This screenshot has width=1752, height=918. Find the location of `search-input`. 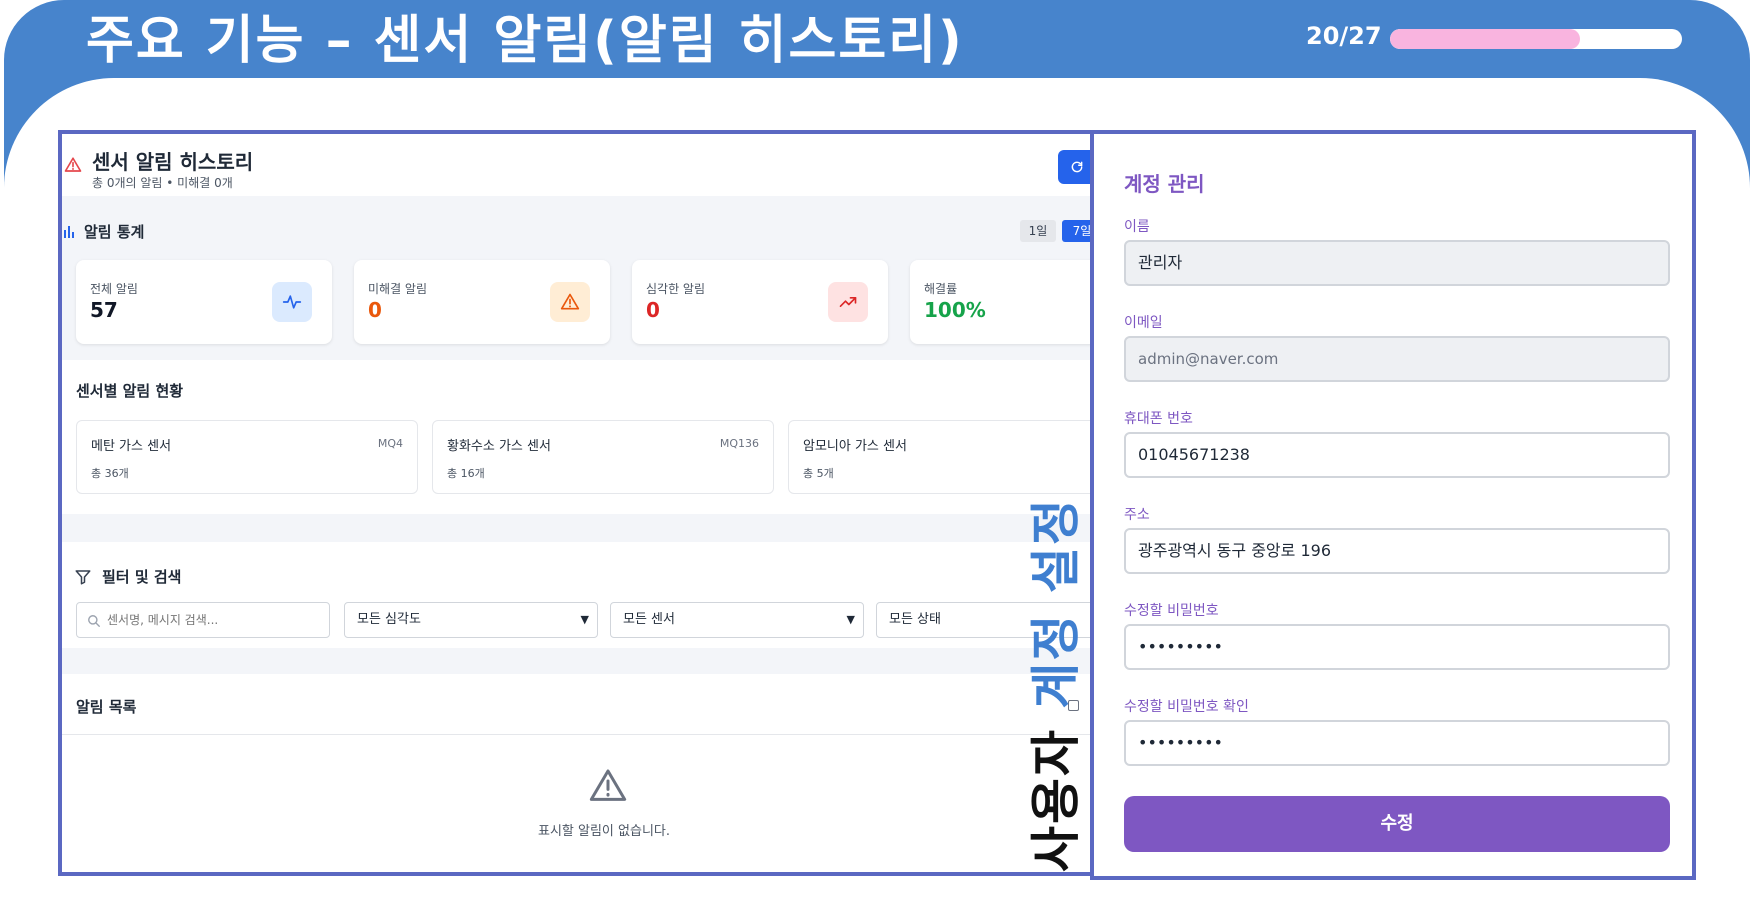

search-input is located at coordinates (217, 620).